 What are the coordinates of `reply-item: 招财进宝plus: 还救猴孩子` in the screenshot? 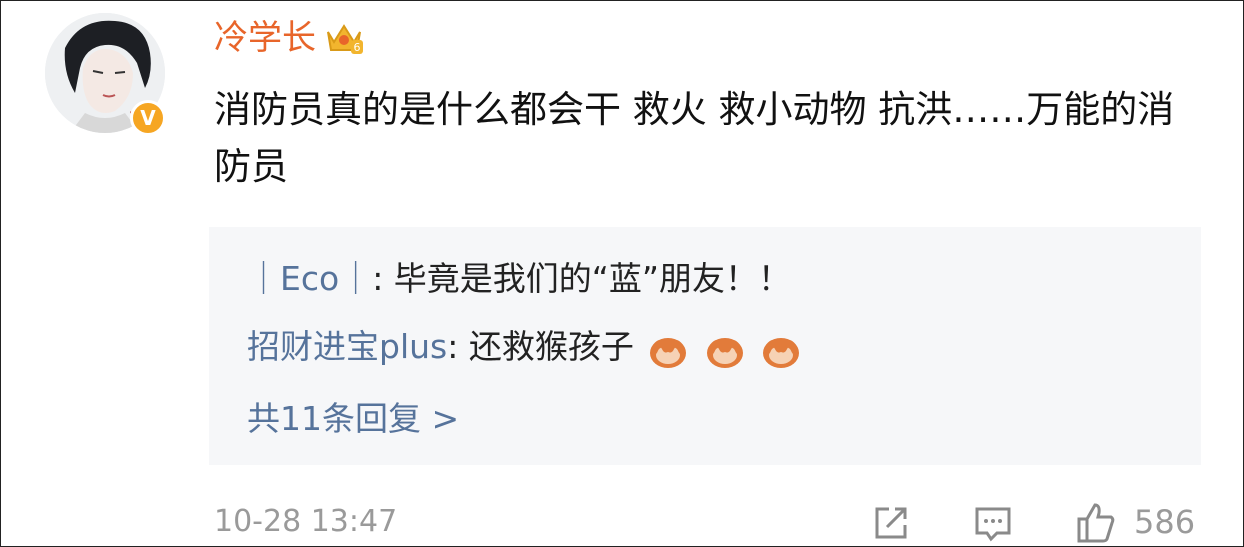 It's located at (525, 348).